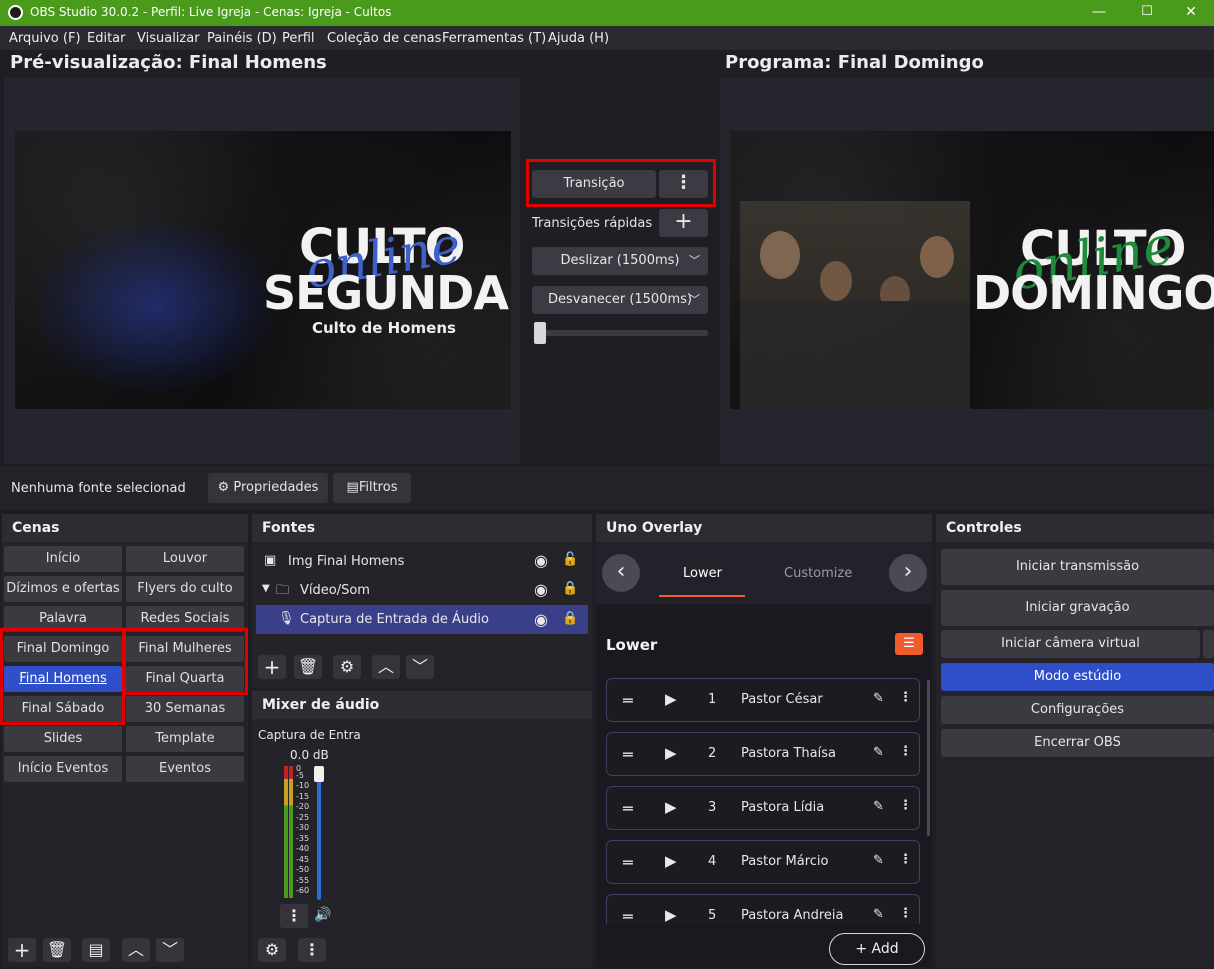  I want to click on source-up-button: ︿, so click(386, 667).